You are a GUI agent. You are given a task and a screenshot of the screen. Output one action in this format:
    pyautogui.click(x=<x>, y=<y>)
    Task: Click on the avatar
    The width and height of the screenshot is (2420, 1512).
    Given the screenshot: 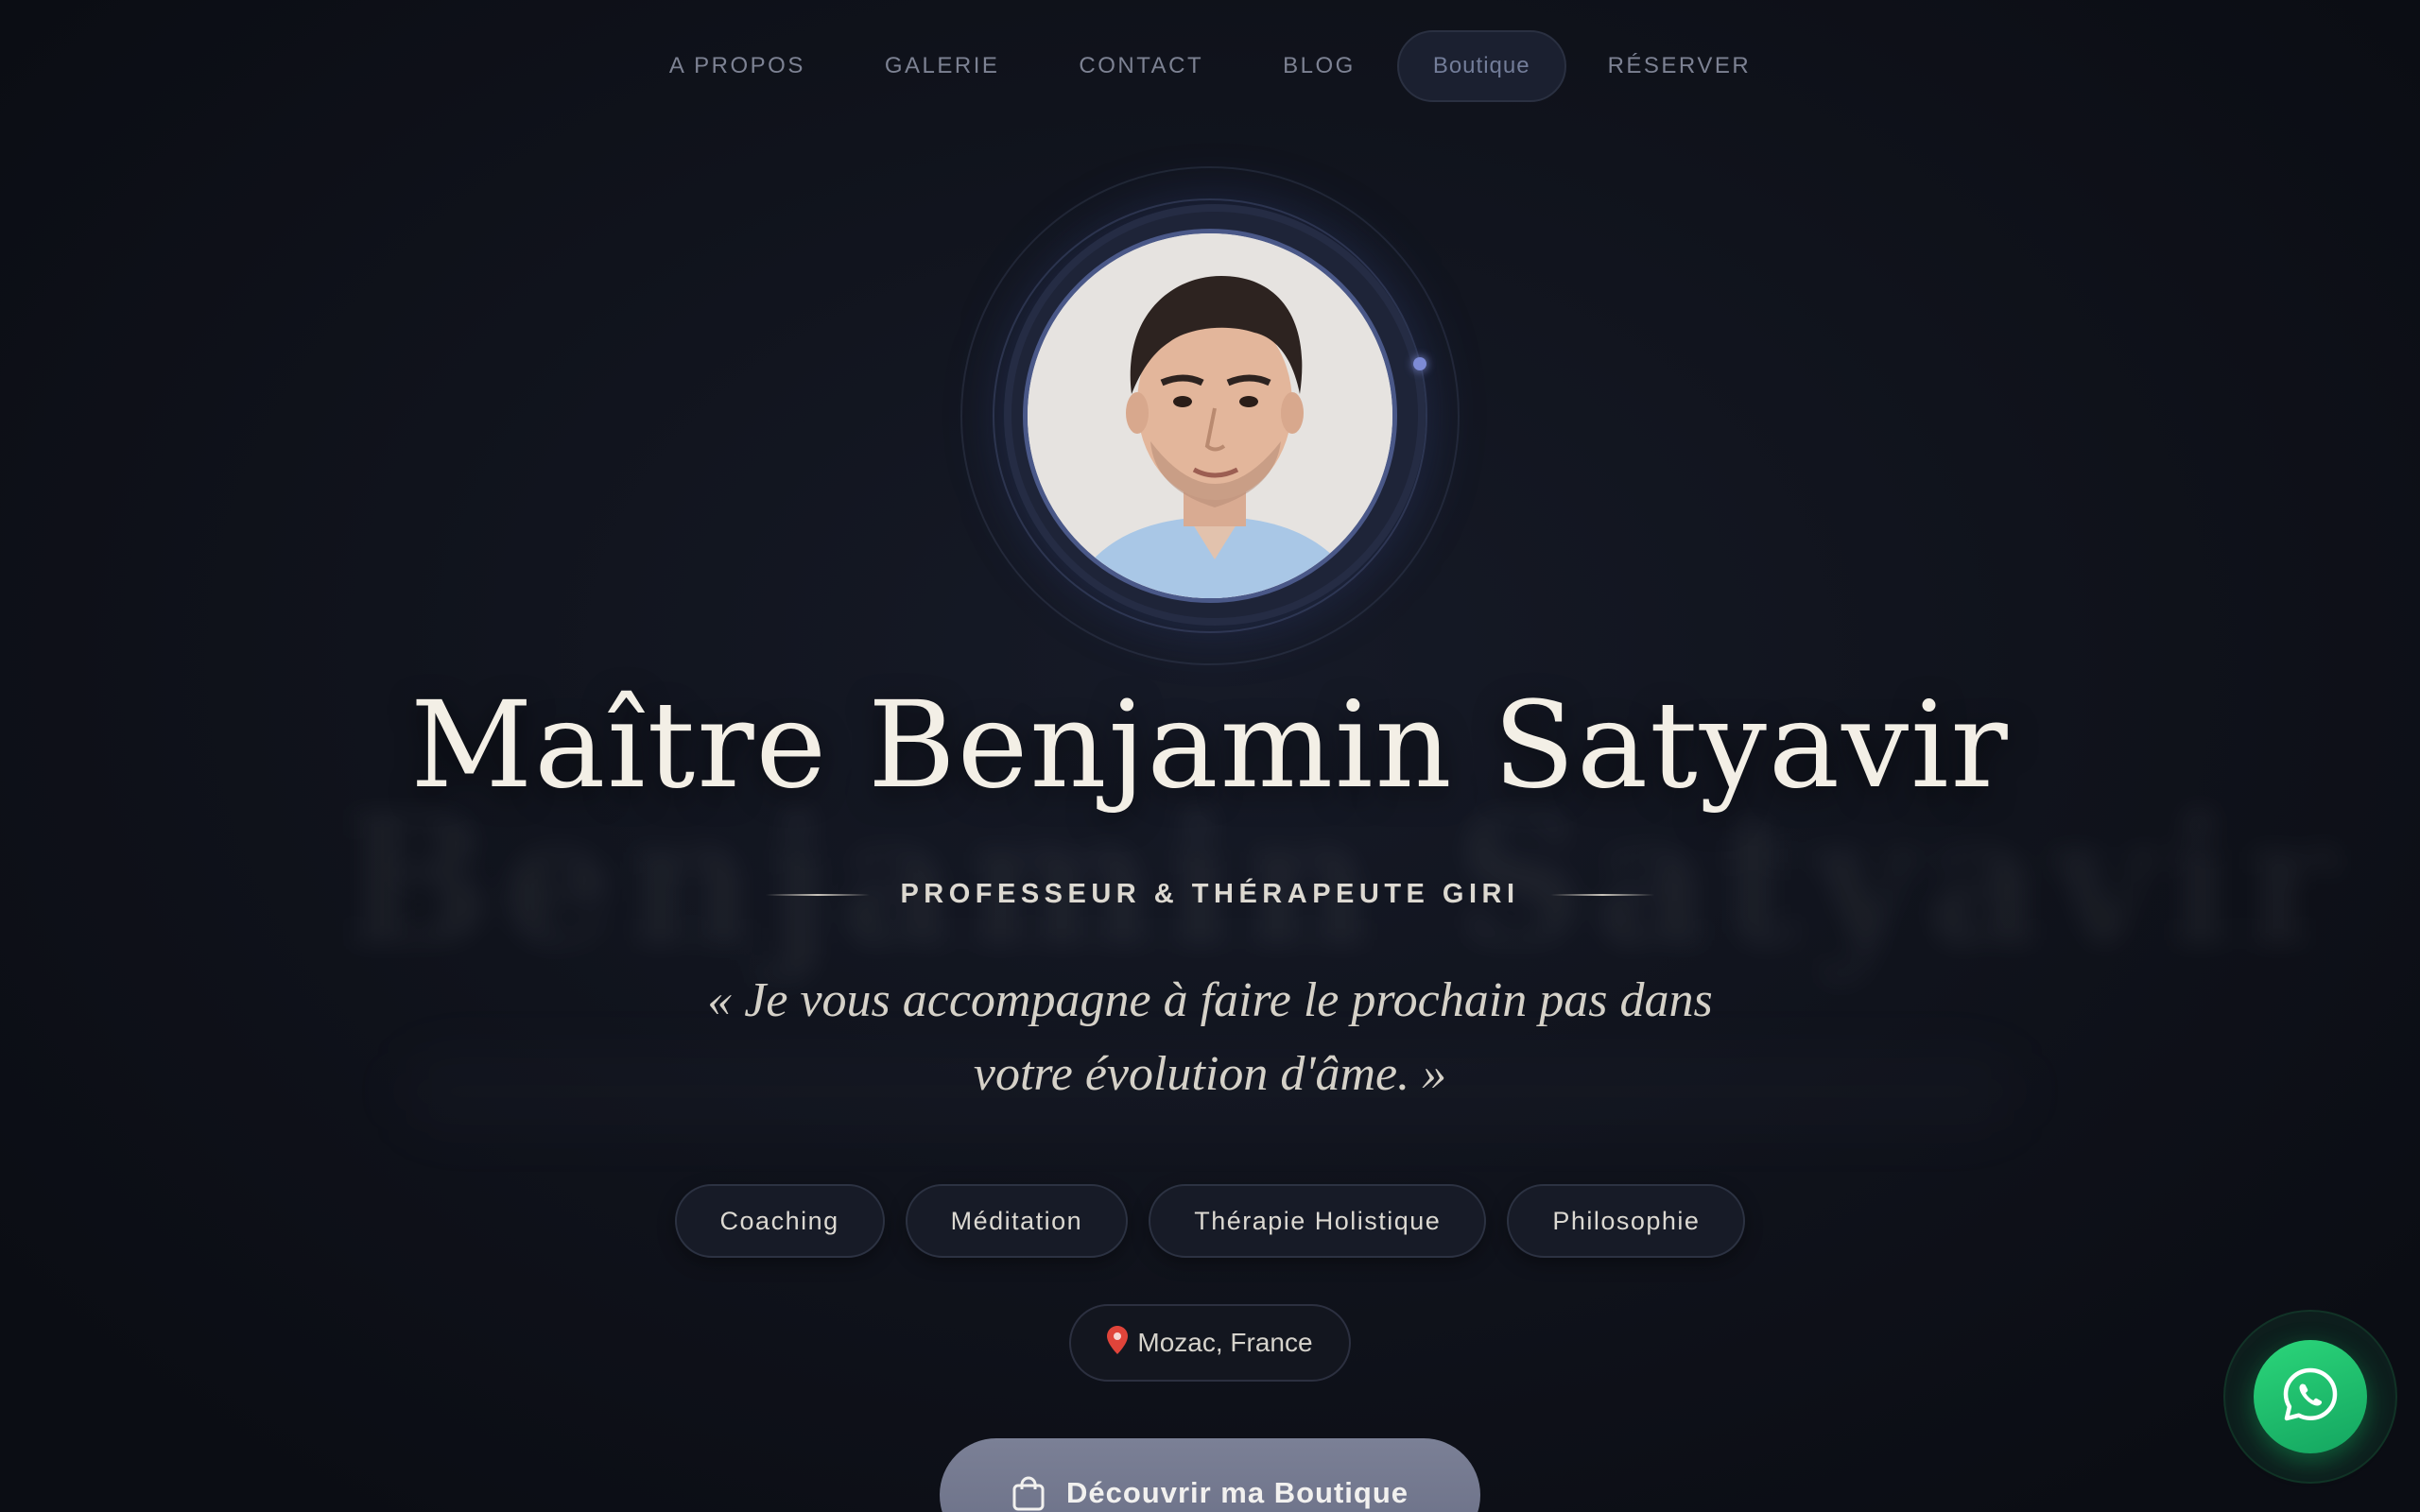 What is the action you would take?
    pyautogui.click(x=1210, y=416)
    